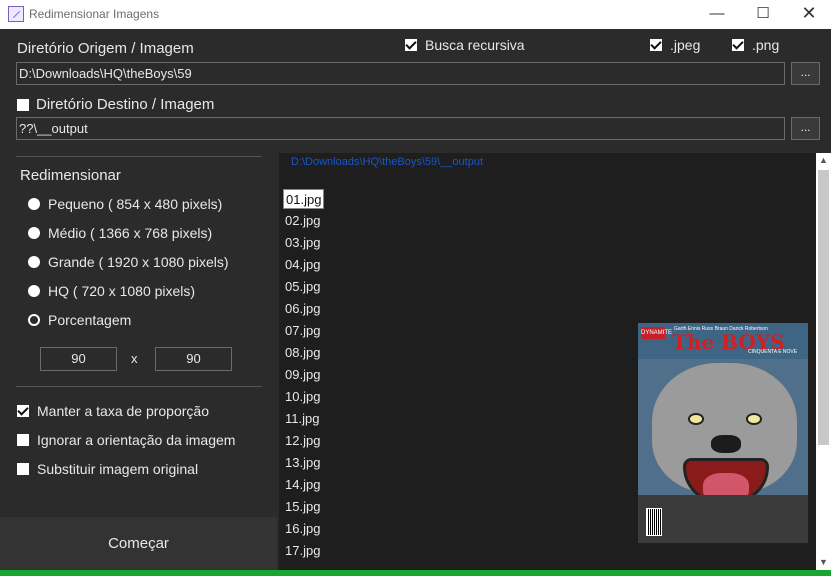  I want to click on file-list-item: 06.jpg, so click(302, 309).